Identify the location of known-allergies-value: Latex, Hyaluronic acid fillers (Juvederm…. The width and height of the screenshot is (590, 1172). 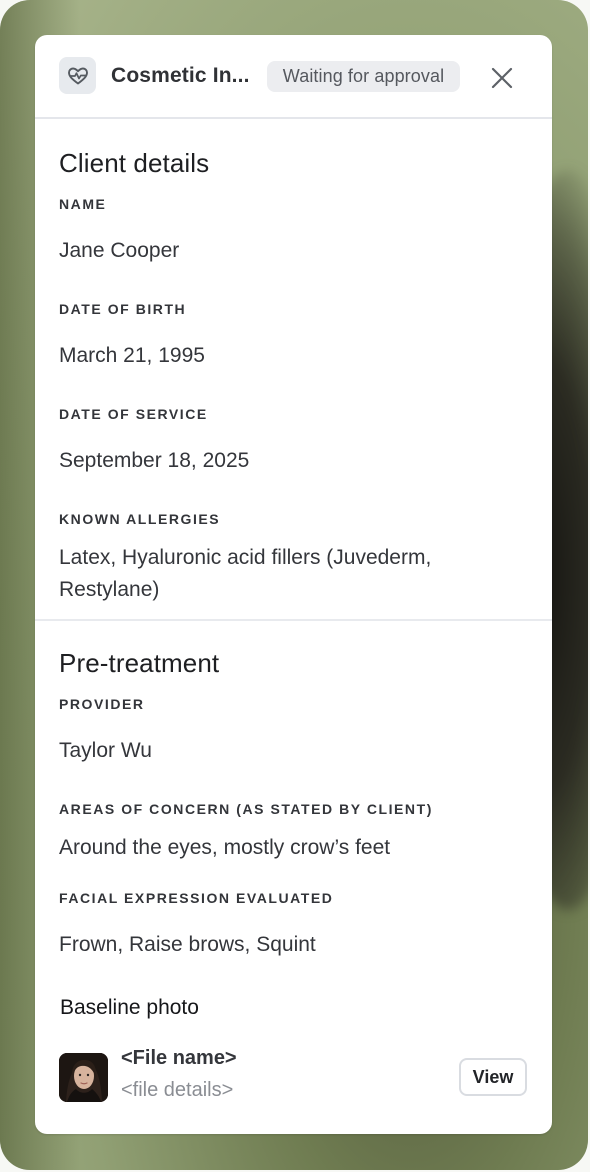
(245, 573).